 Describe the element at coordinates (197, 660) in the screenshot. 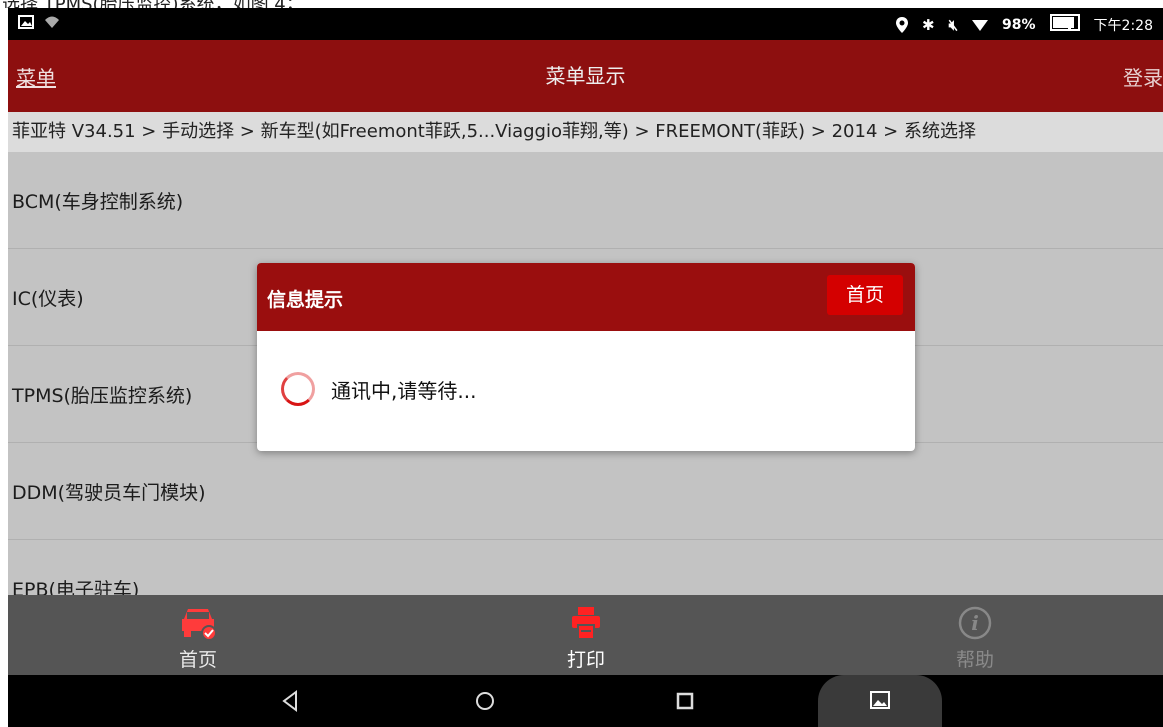

I see `tab-home-label: 首页` at that location.